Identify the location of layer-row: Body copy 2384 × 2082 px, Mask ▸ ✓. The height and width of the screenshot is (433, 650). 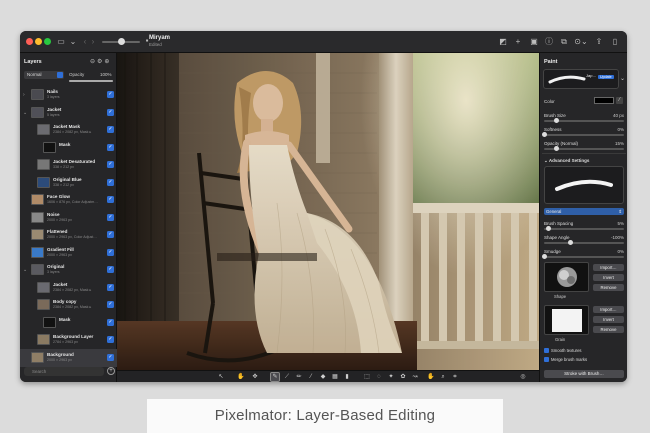
(68, 305).